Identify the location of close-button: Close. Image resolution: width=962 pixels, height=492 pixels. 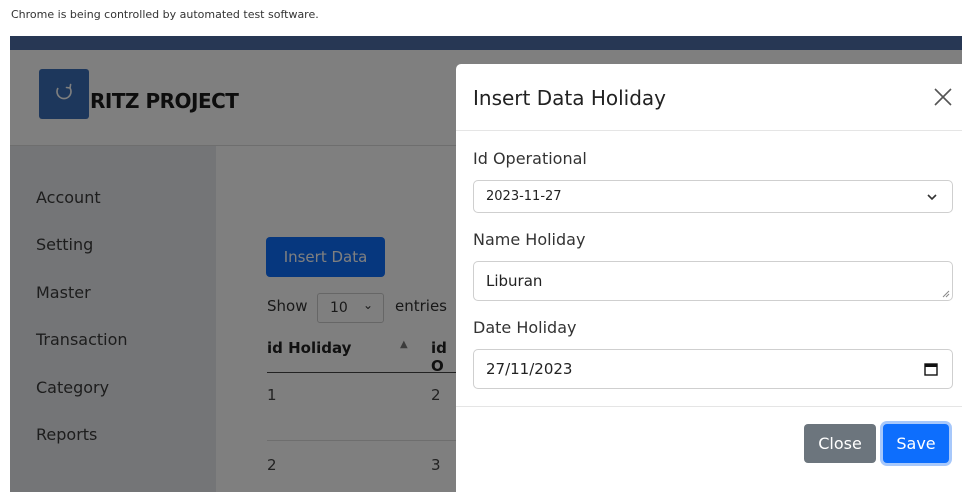
(840, 443).